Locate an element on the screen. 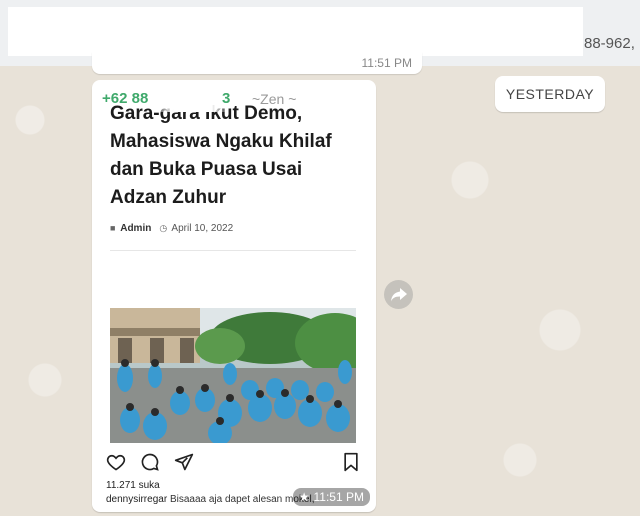 This screenshot has height=516, width=640. previous-message-time: 11:51 PM is located at coordinates (386, 63).